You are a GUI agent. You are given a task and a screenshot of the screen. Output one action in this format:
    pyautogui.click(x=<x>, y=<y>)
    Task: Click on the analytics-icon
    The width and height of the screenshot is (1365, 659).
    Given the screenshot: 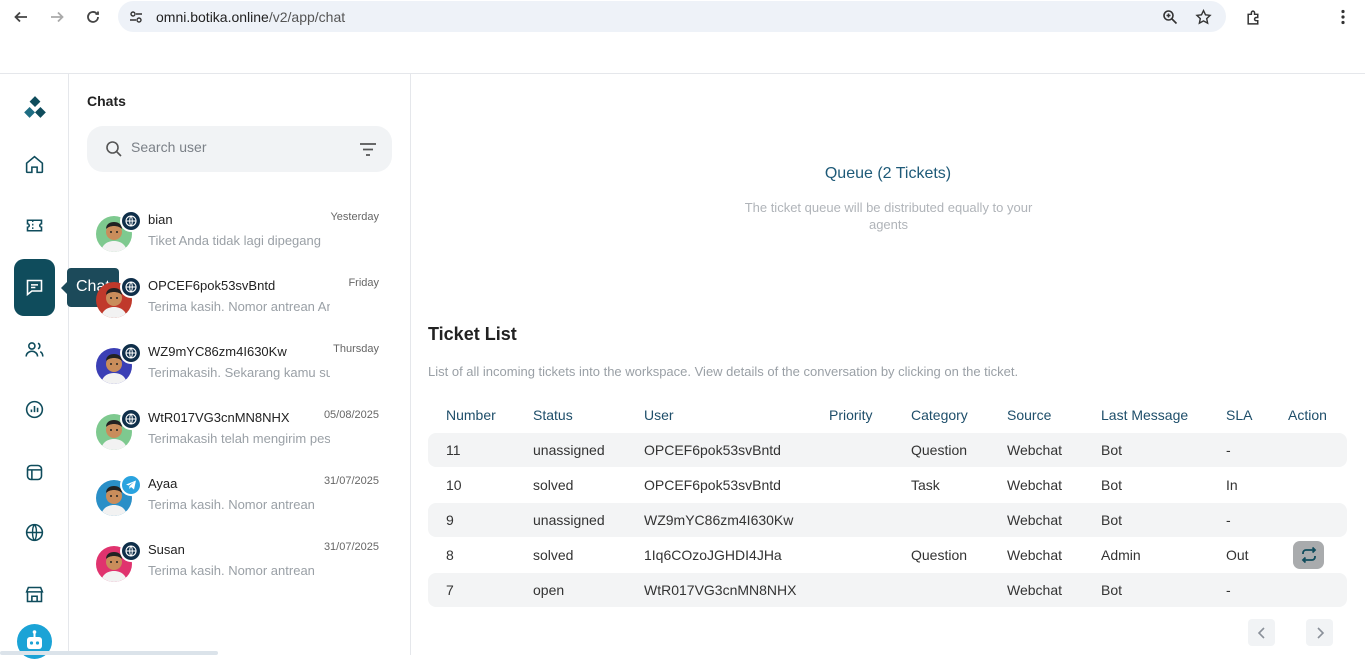 What is the action you would take?
    pyautogui.click(x=34, y=409)
    